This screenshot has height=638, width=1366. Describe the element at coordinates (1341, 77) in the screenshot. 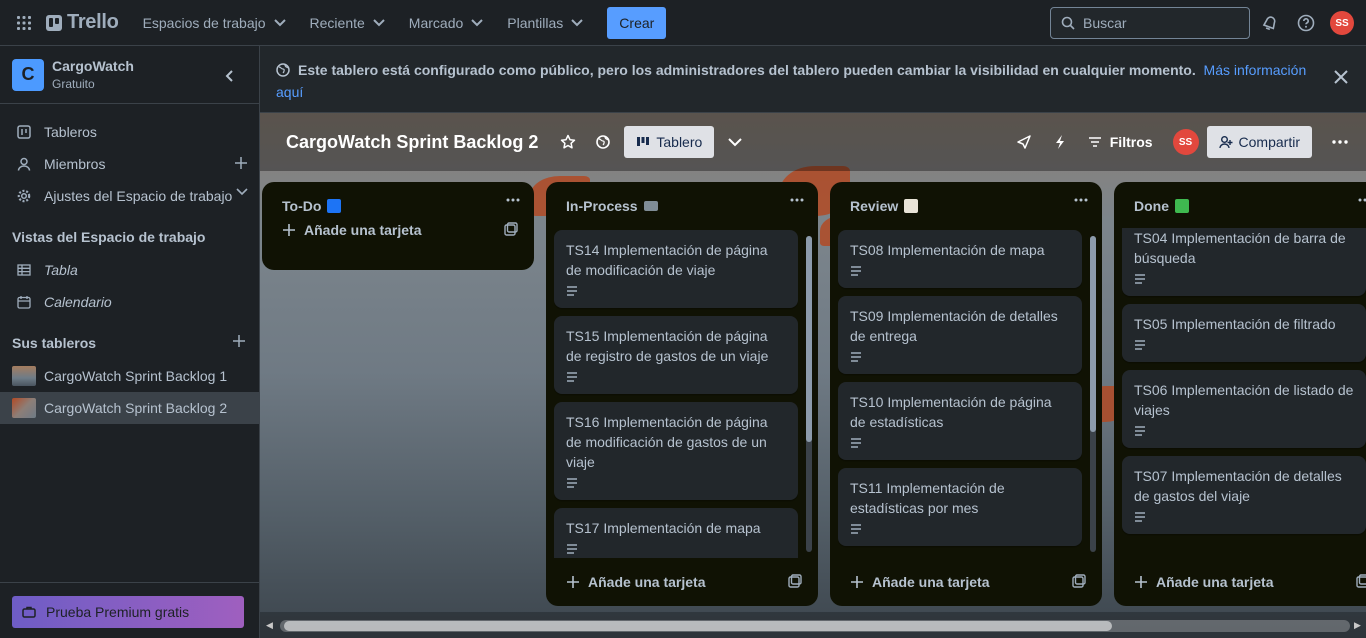

I see `close-icon` at that location.